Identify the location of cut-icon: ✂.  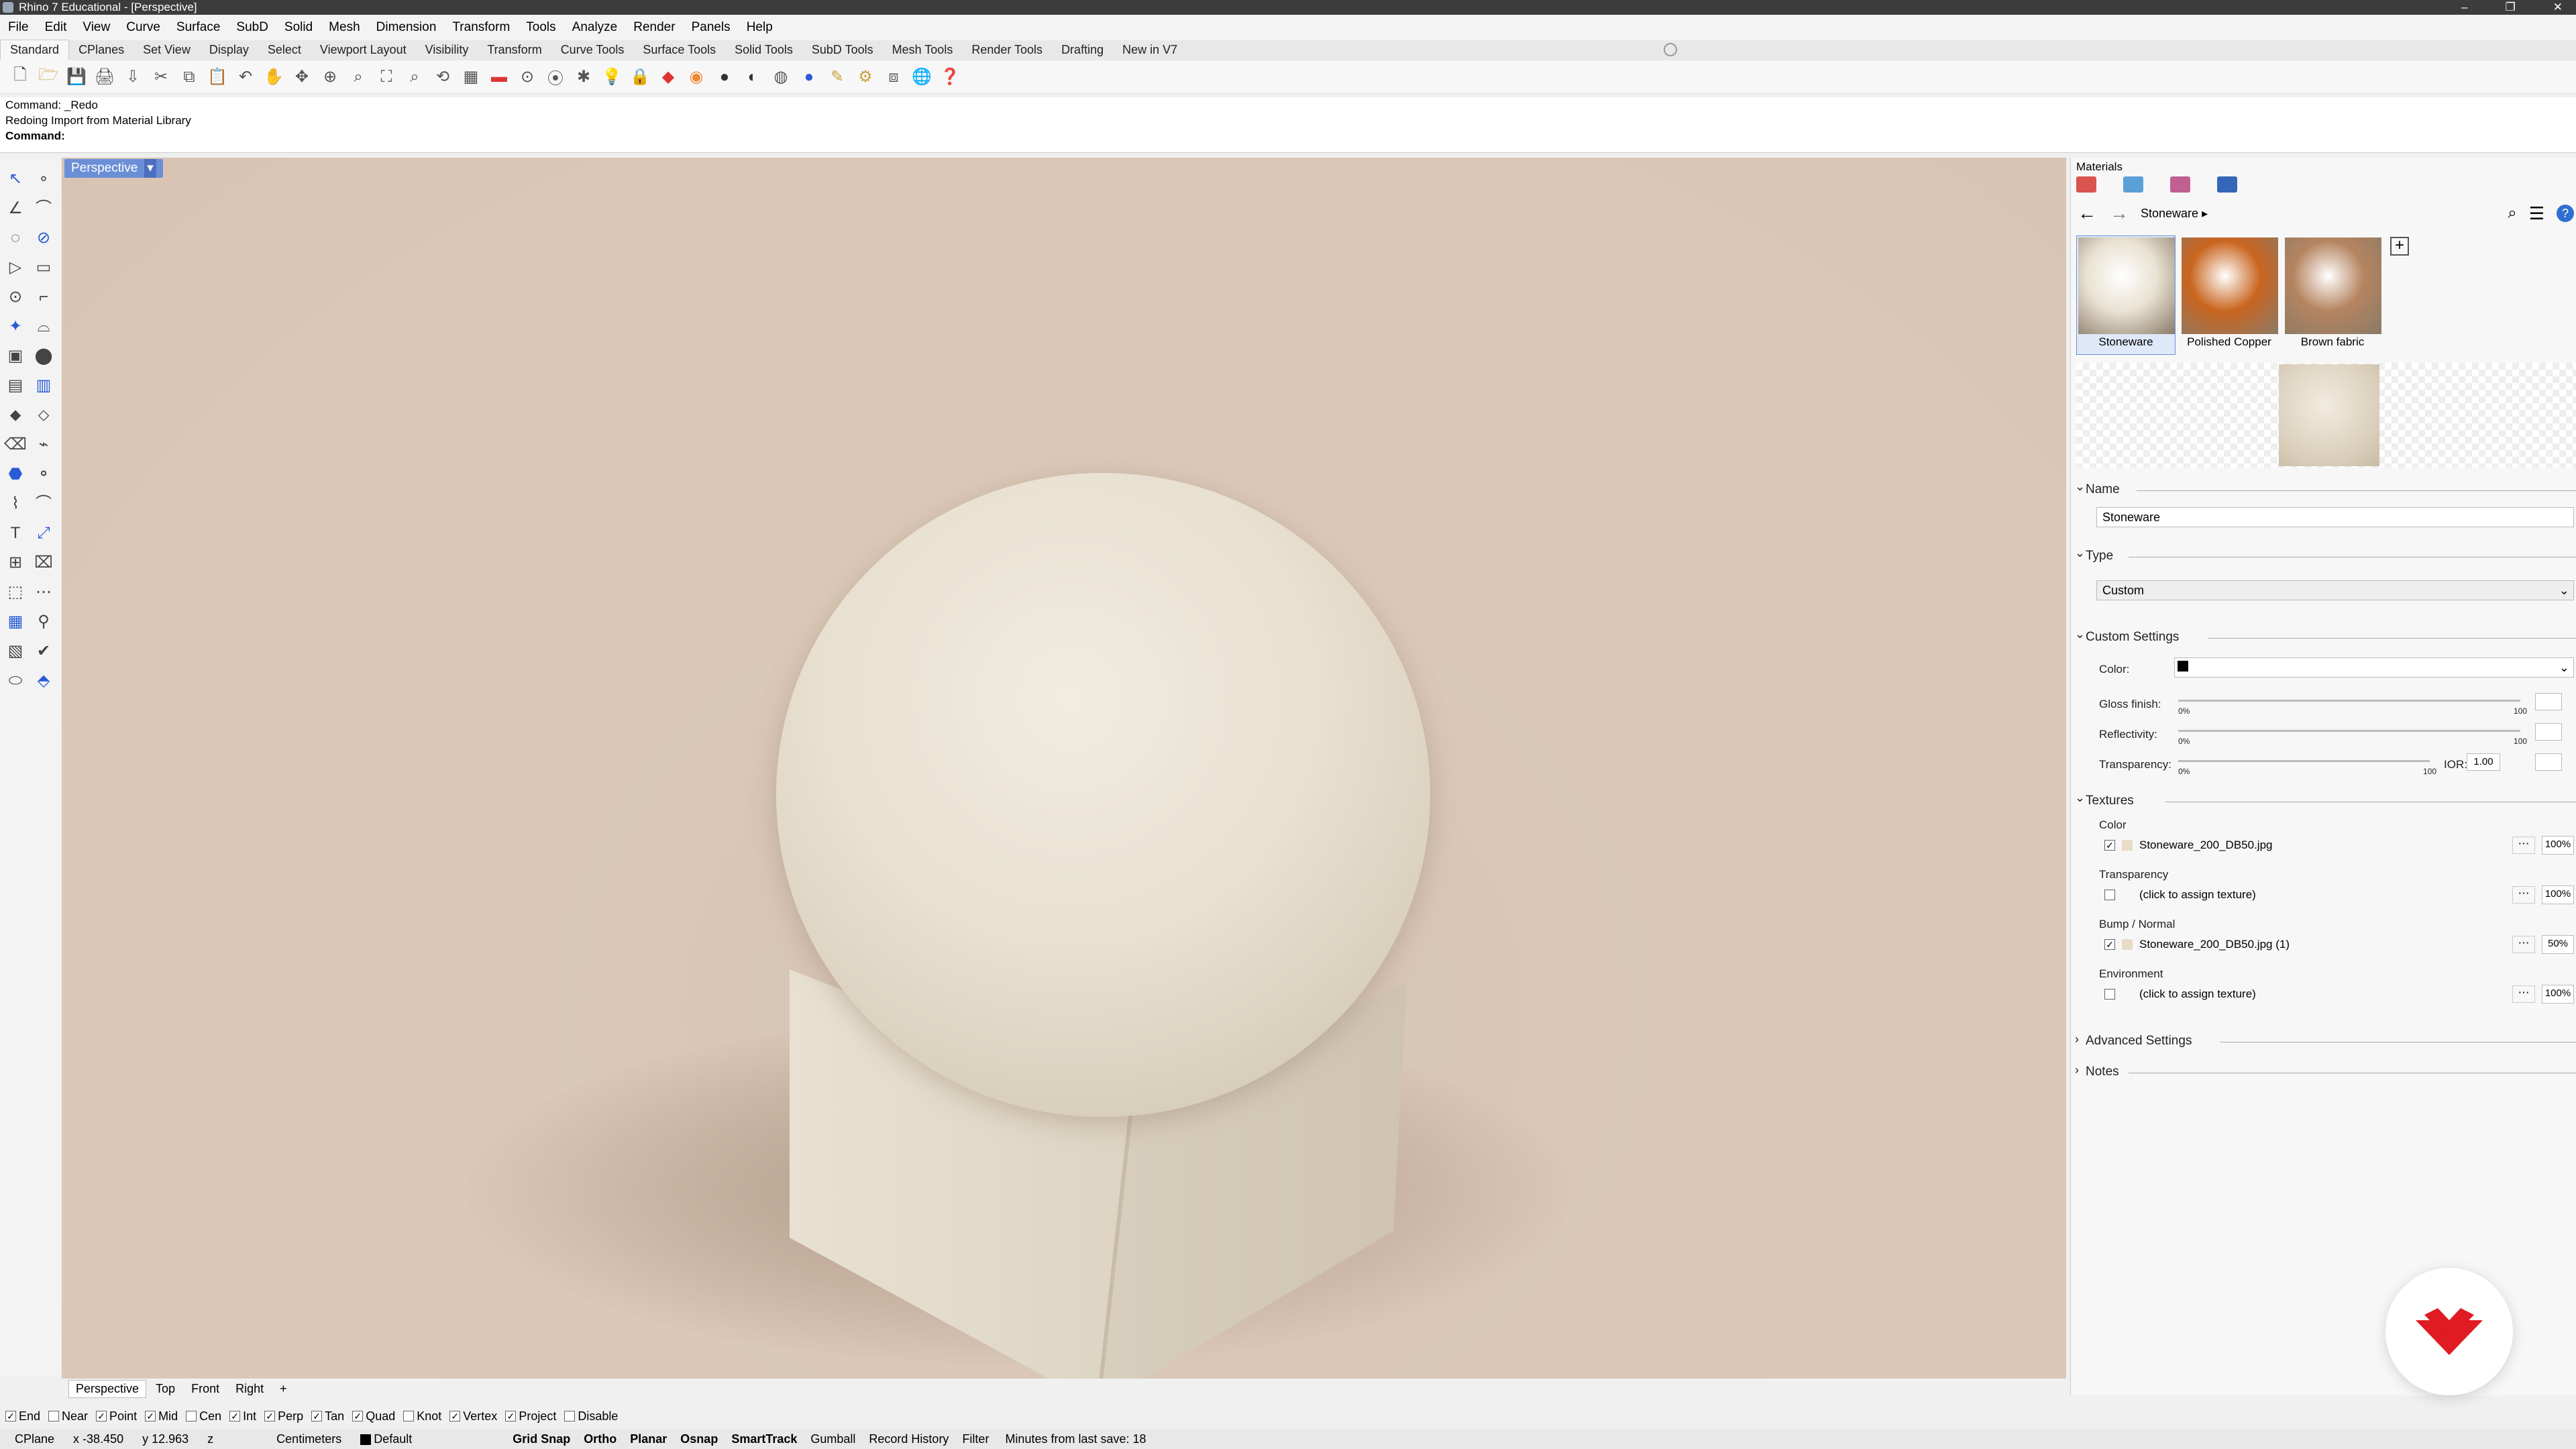
(161, 77).